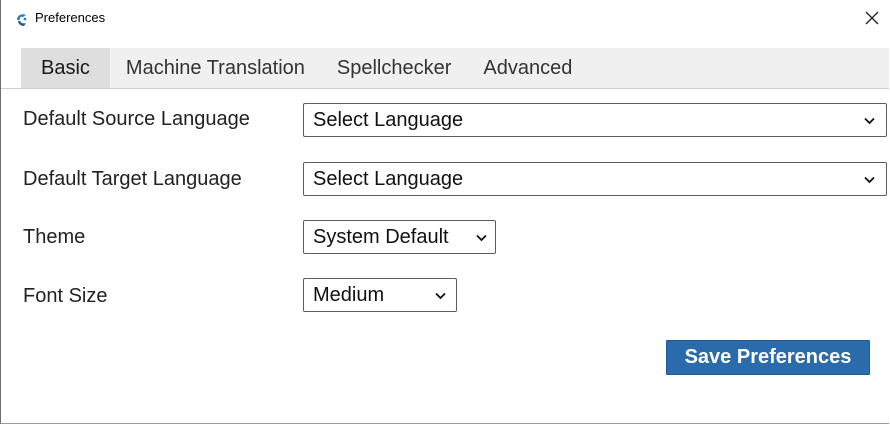 This screenshot has height=425, width=890. What do you see at coordinates (54, 237) in the screenshot?
I see `theme-label: Theme` at bounding box center [54, 237].